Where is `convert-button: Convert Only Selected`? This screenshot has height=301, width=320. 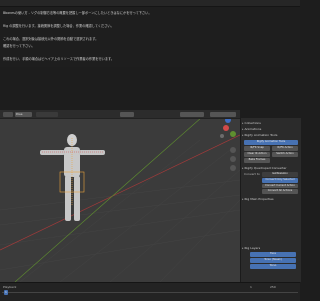 convert-button: Convert Only Selected is located at coordinates (280, 180).